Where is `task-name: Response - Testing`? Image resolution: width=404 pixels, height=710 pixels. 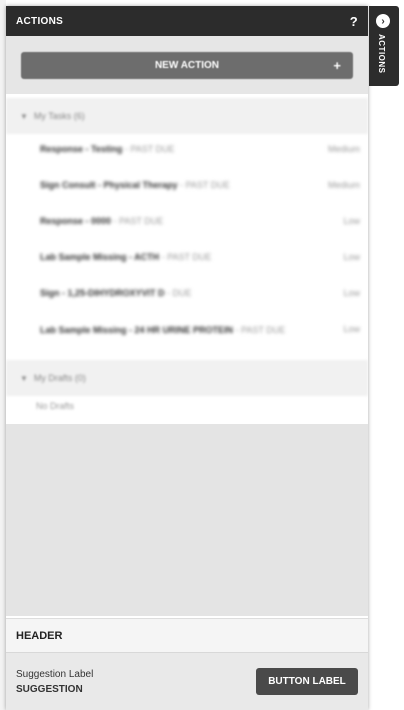 task-name: Response - Testing is located at coordinates (81, 149).